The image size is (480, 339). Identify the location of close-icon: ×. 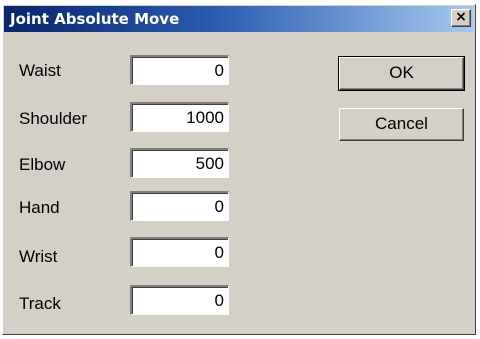
(461, 17).